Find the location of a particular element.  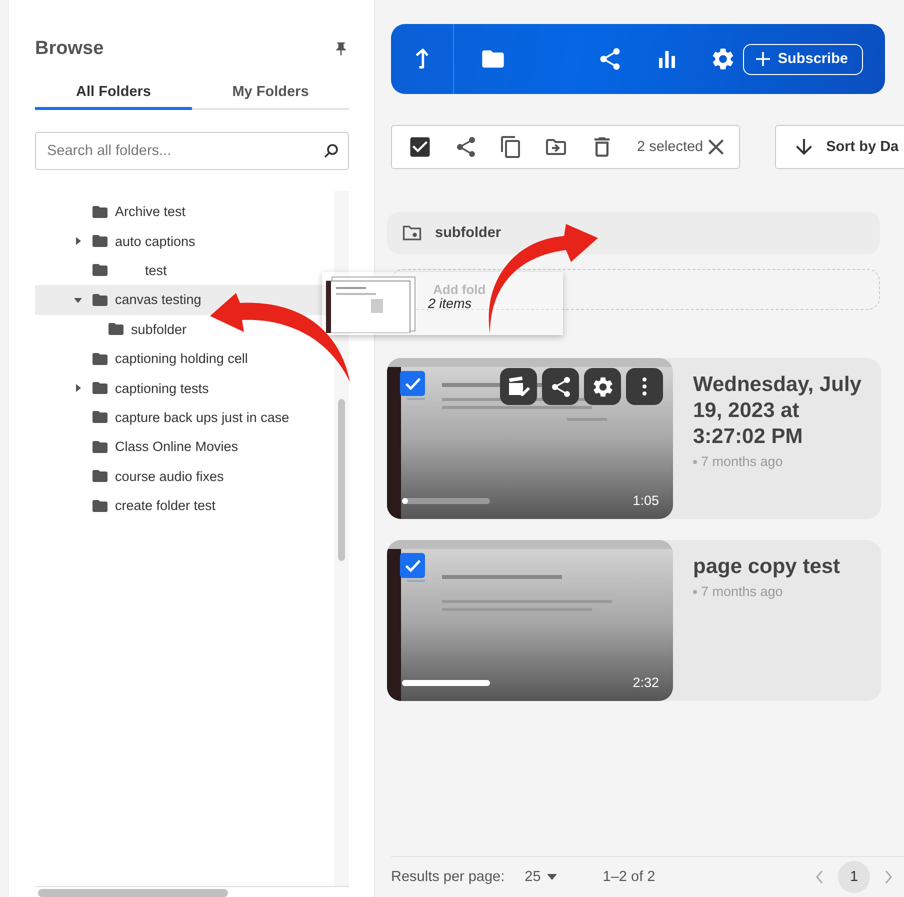

clapperboard-pencil-icon is located at coordinates (518, 386).